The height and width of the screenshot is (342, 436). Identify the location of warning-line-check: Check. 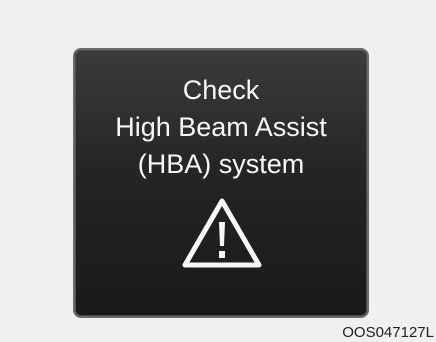
(221, 90).